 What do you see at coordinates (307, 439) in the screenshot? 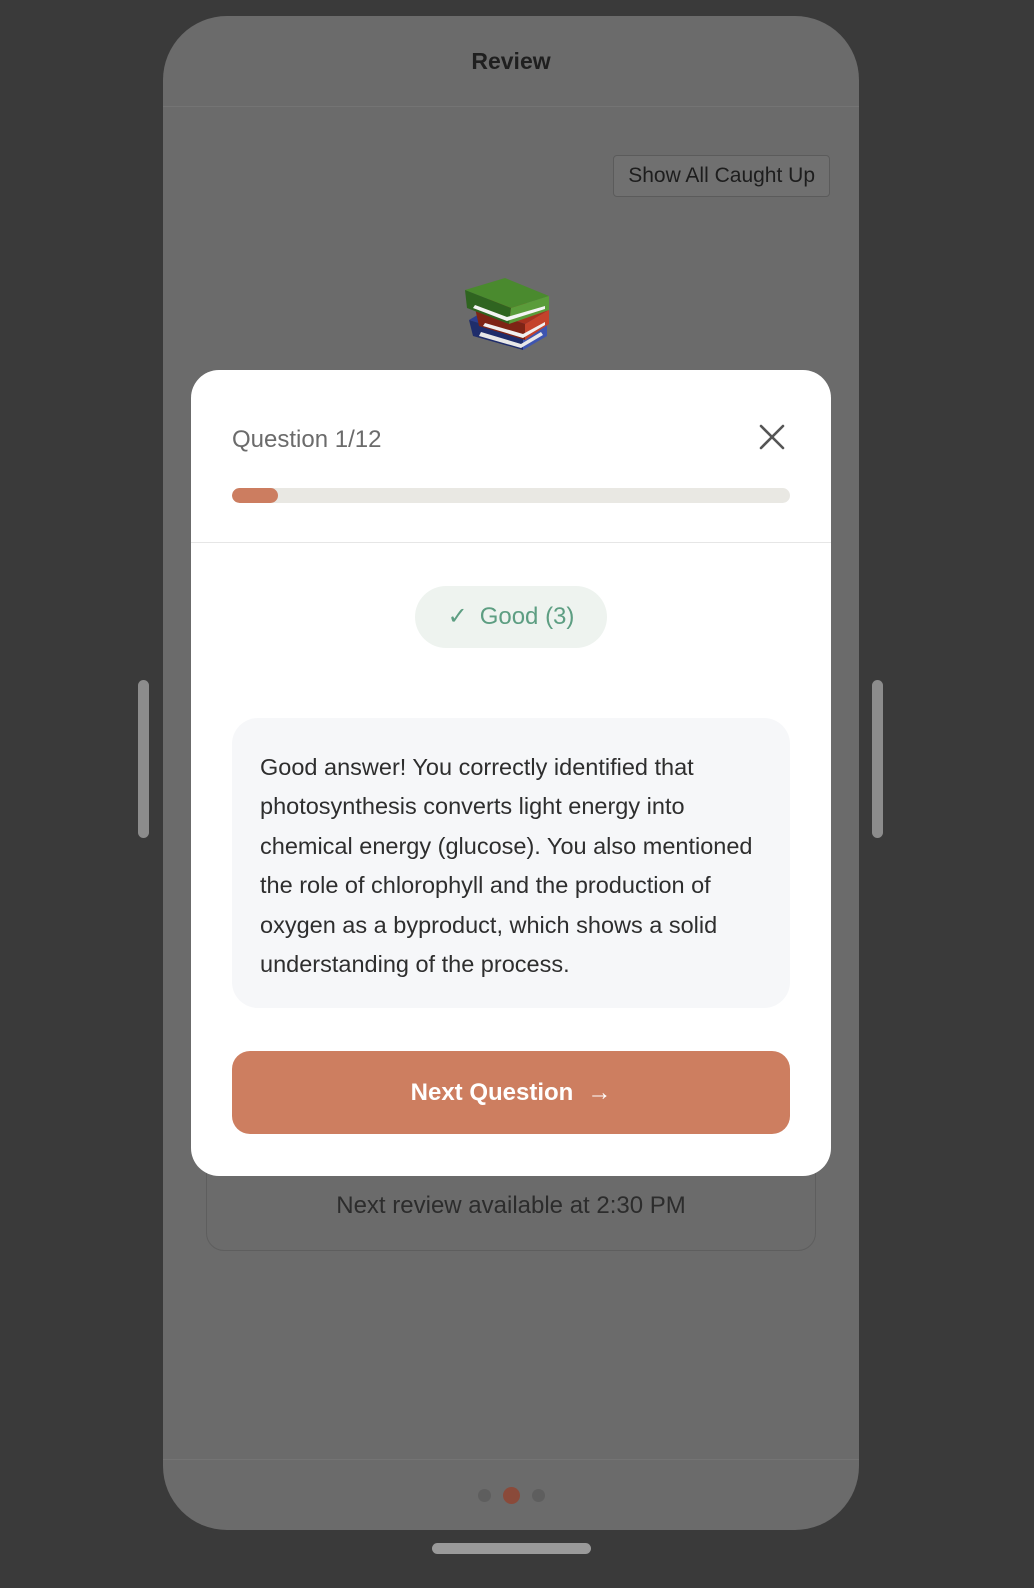
I see `question-counter: Question 1/12` at bounding box center [307, 439].